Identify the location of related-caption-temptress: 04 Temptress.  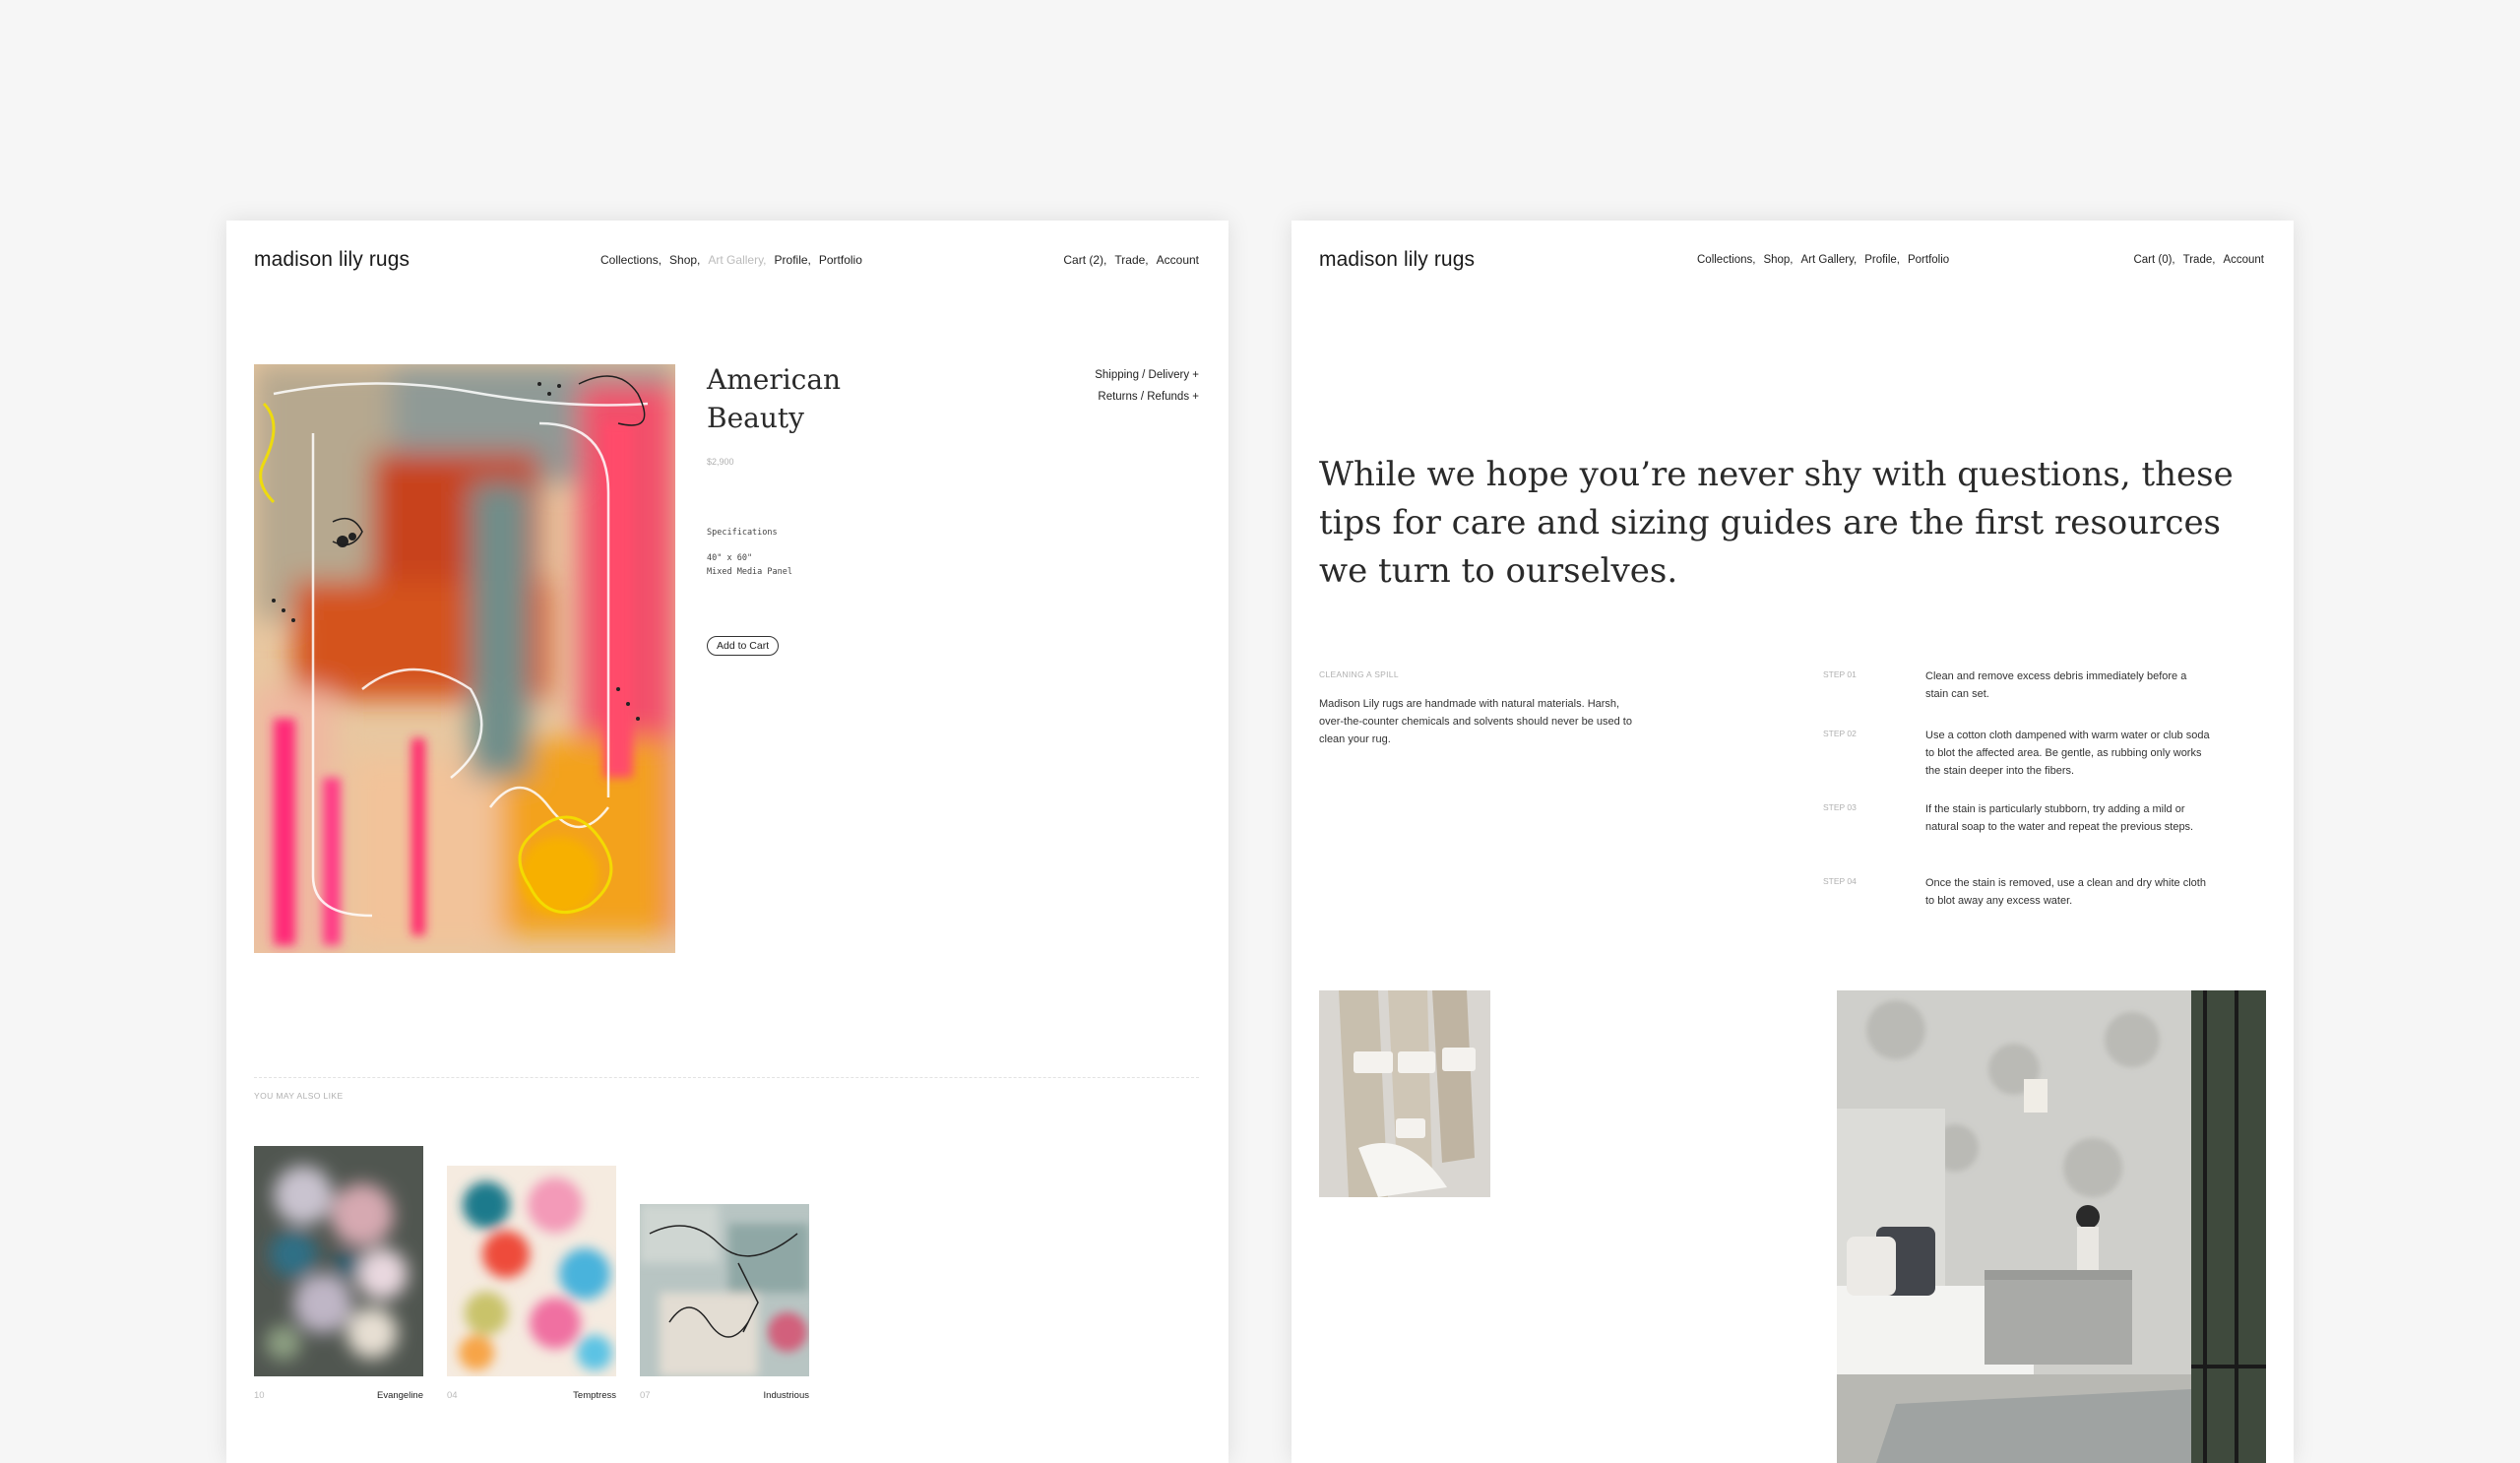
(531, 1395).